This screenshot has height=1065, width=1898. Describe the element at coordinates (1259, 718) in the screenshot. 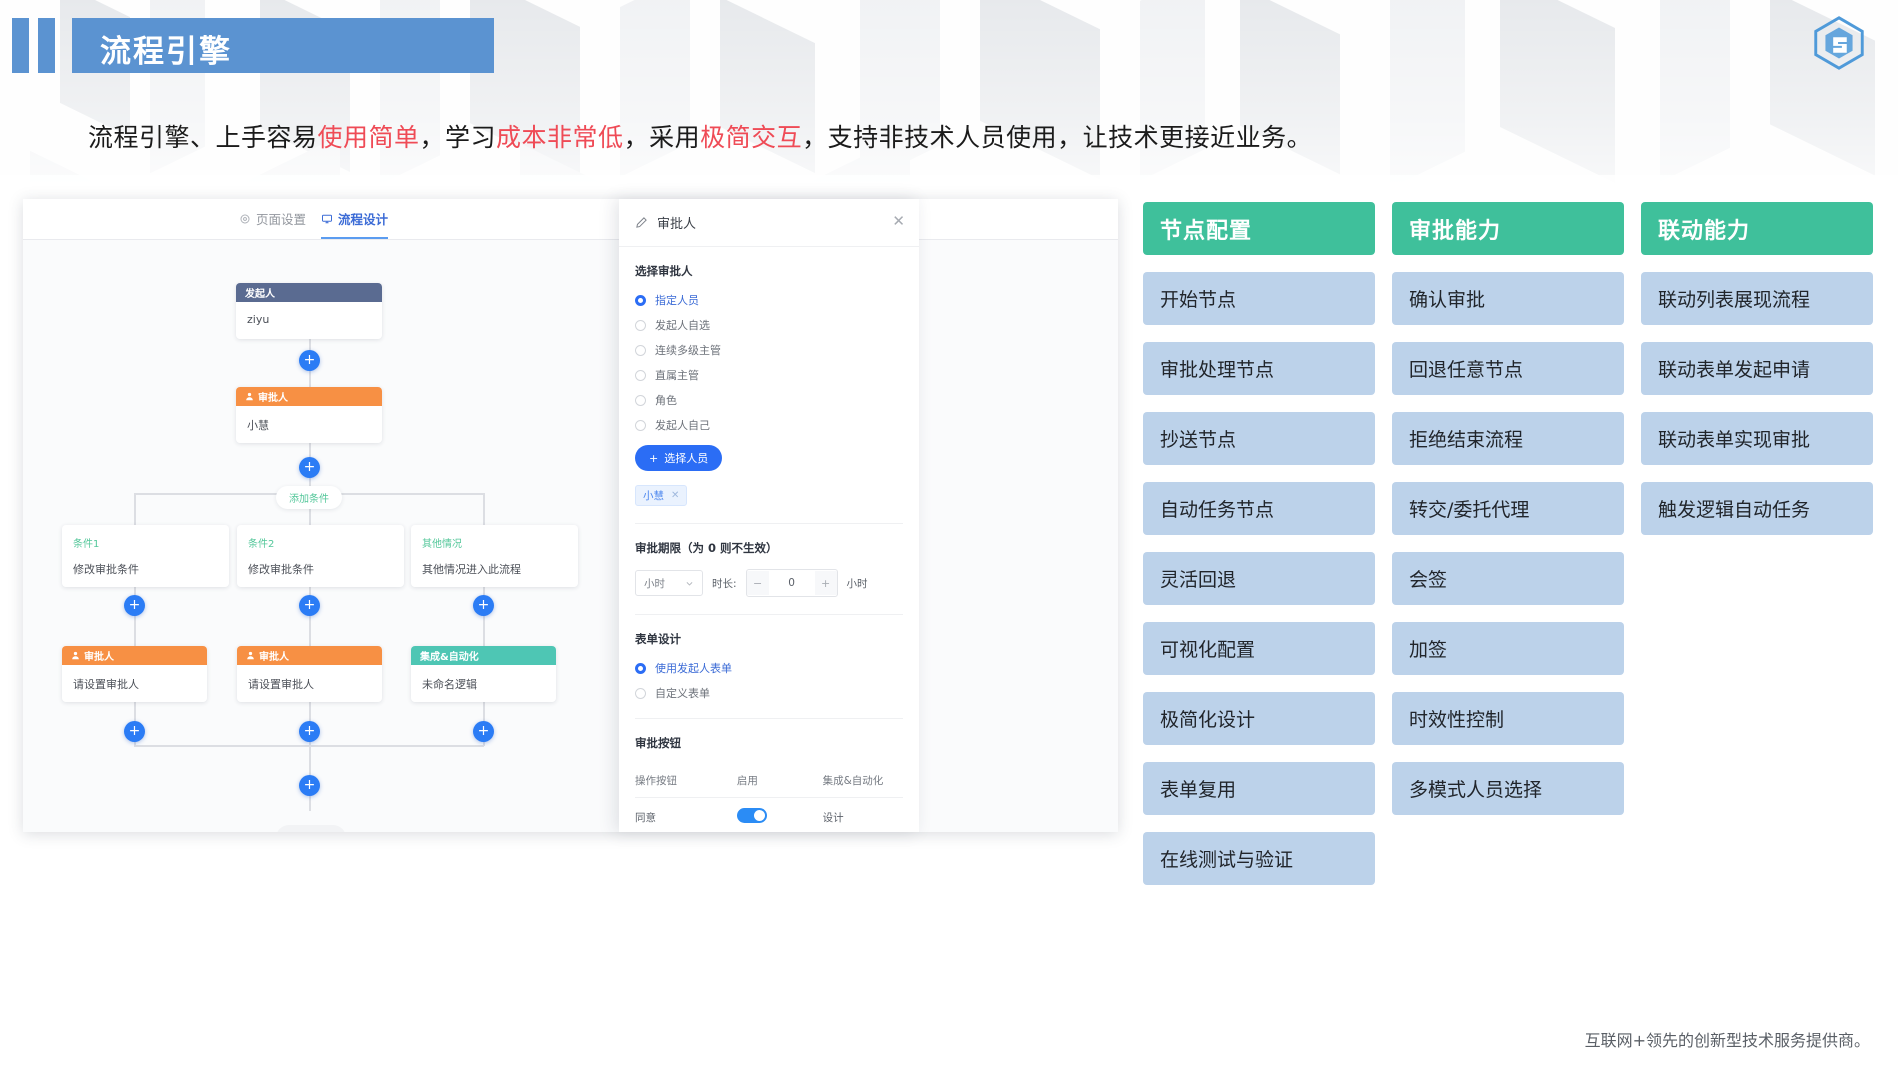

I see `feature-item: 极简化设计` at that location.